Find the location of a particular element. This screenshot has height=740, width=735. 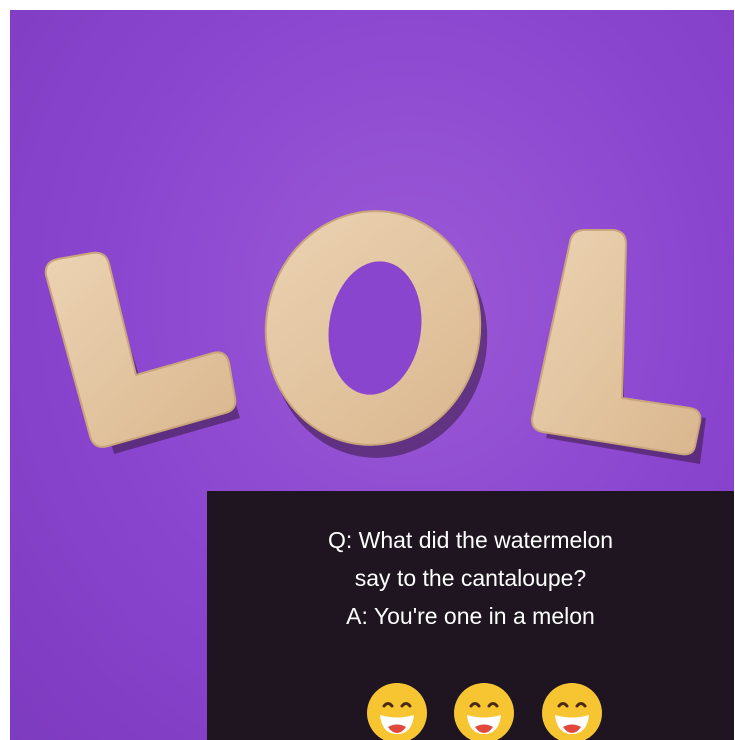

joke-question-line-2: say to the cantaloupe? is located at coordinates (470, 578).